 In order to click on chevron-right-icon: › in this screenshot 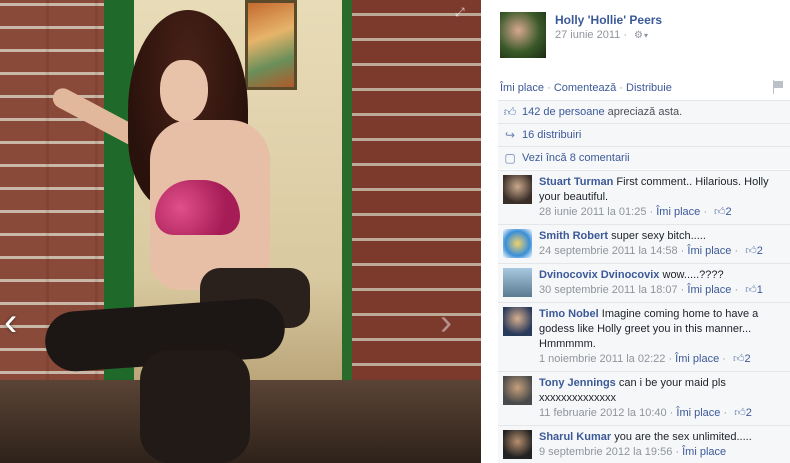, I will do `click(452, 322)`.